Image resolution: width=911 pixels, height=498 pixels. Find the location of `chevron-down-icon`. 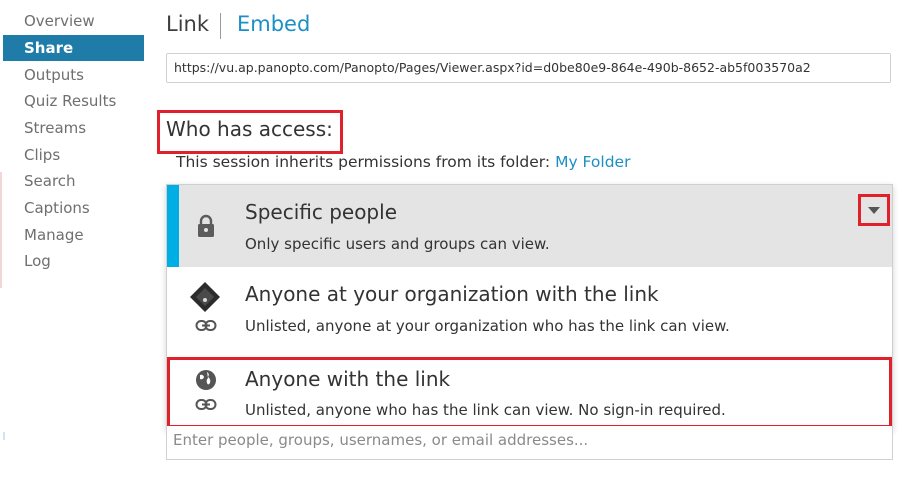

chevron-down-icon is located at coordinates (874, 210).